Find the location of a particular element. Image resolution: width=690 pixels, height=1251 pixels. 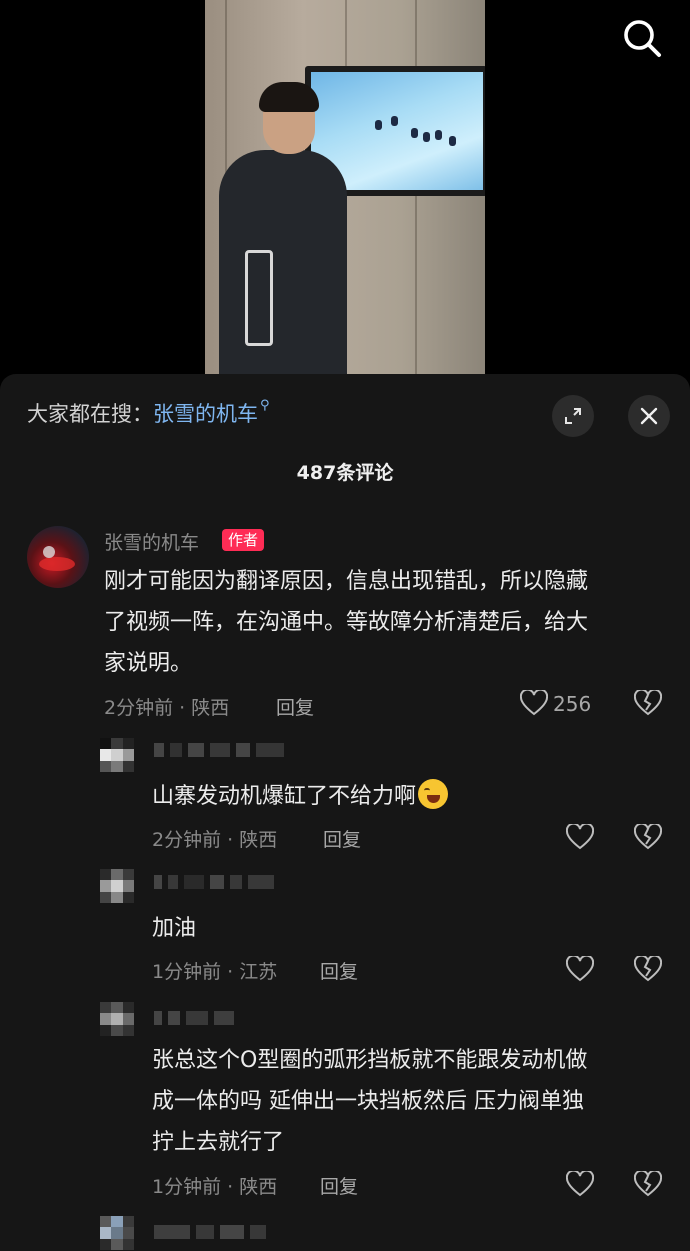

author-badge: 作者 is located at coordinates (243, 540).